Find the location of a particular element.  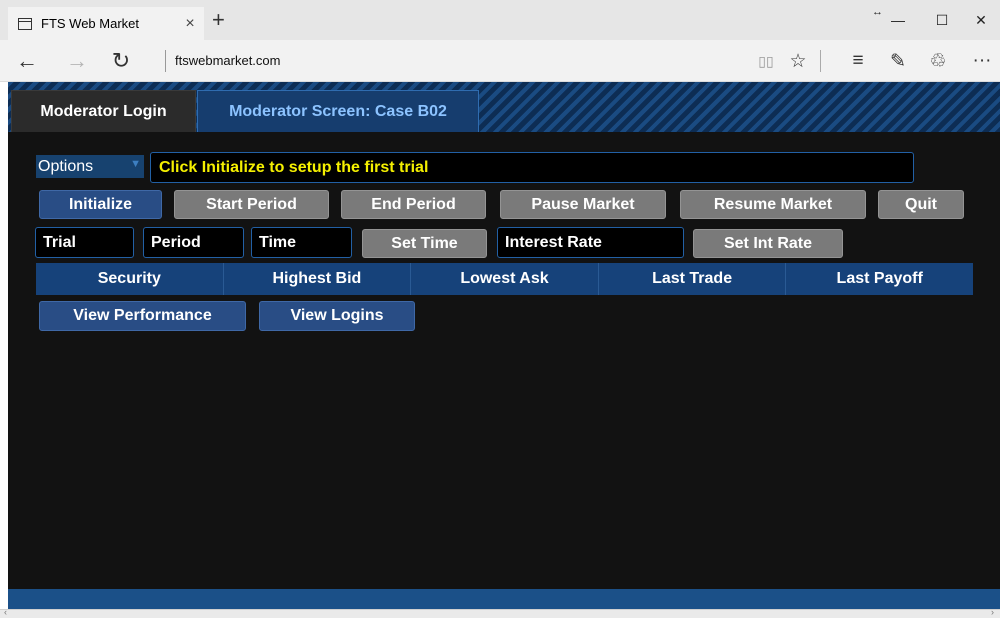

options-dropdown: Options ▼ is located at coordinates (90, 166).